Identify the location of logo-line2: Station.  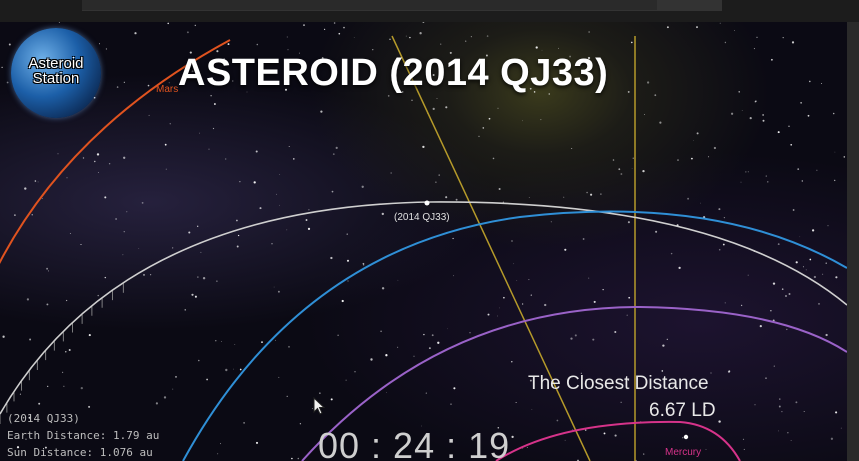
(56, 78).